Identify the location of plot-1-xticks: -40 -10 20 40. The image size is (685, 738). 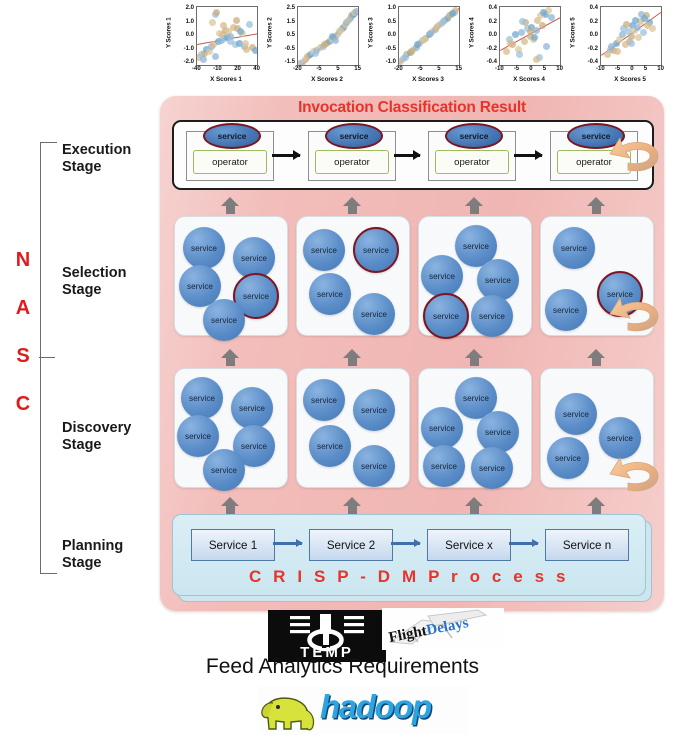
(226, 69).